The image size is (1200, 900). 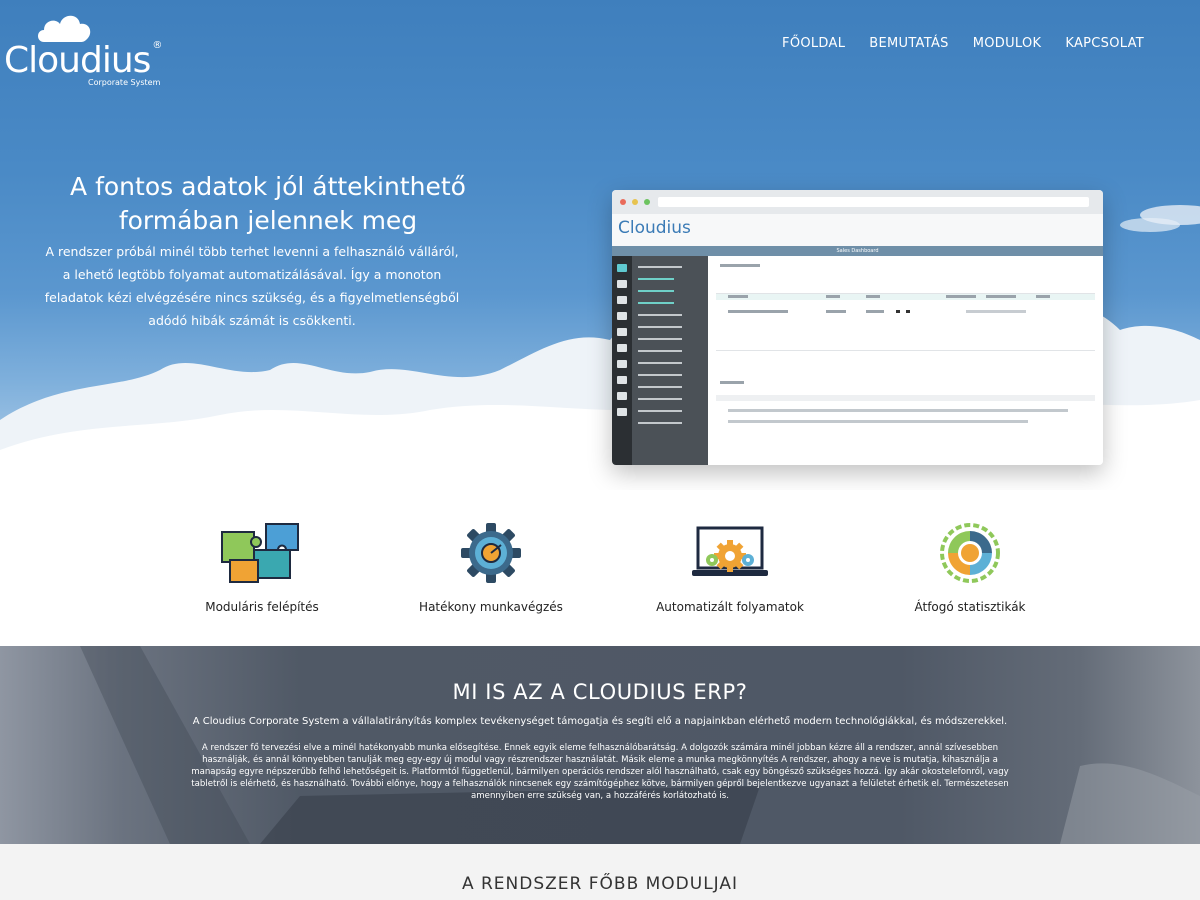 I want to click on brand-logo: Cloudius ® Corporate System, so click(x=84, y=48).